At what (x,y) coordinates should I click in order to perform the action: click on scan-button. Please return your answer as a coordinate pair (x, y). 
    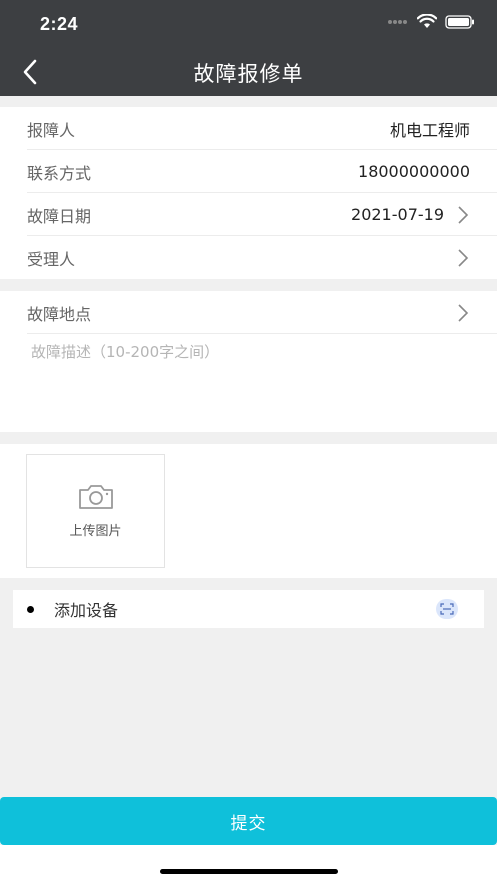
    Looking at the image, I should click on (447, 609).